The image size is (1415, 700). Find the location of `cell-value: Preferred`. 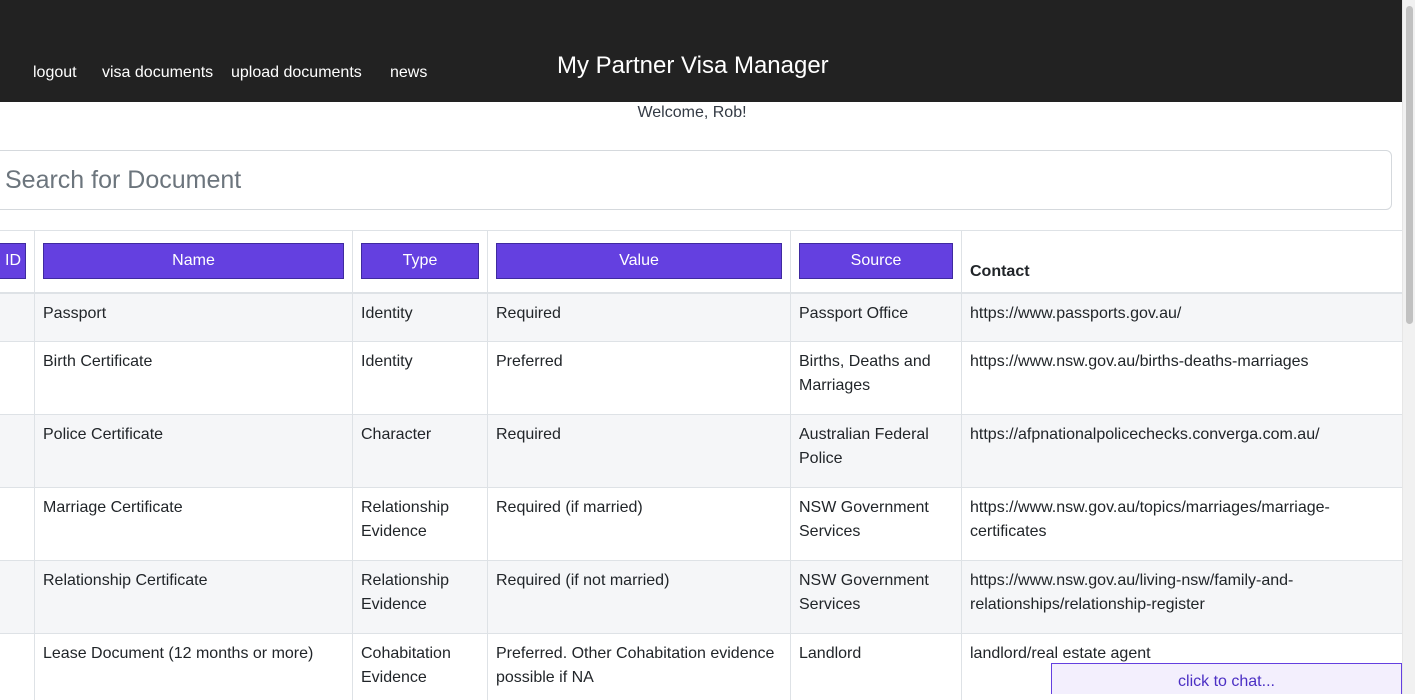

cell-value: Preferred is located at coordinates (639, 378).